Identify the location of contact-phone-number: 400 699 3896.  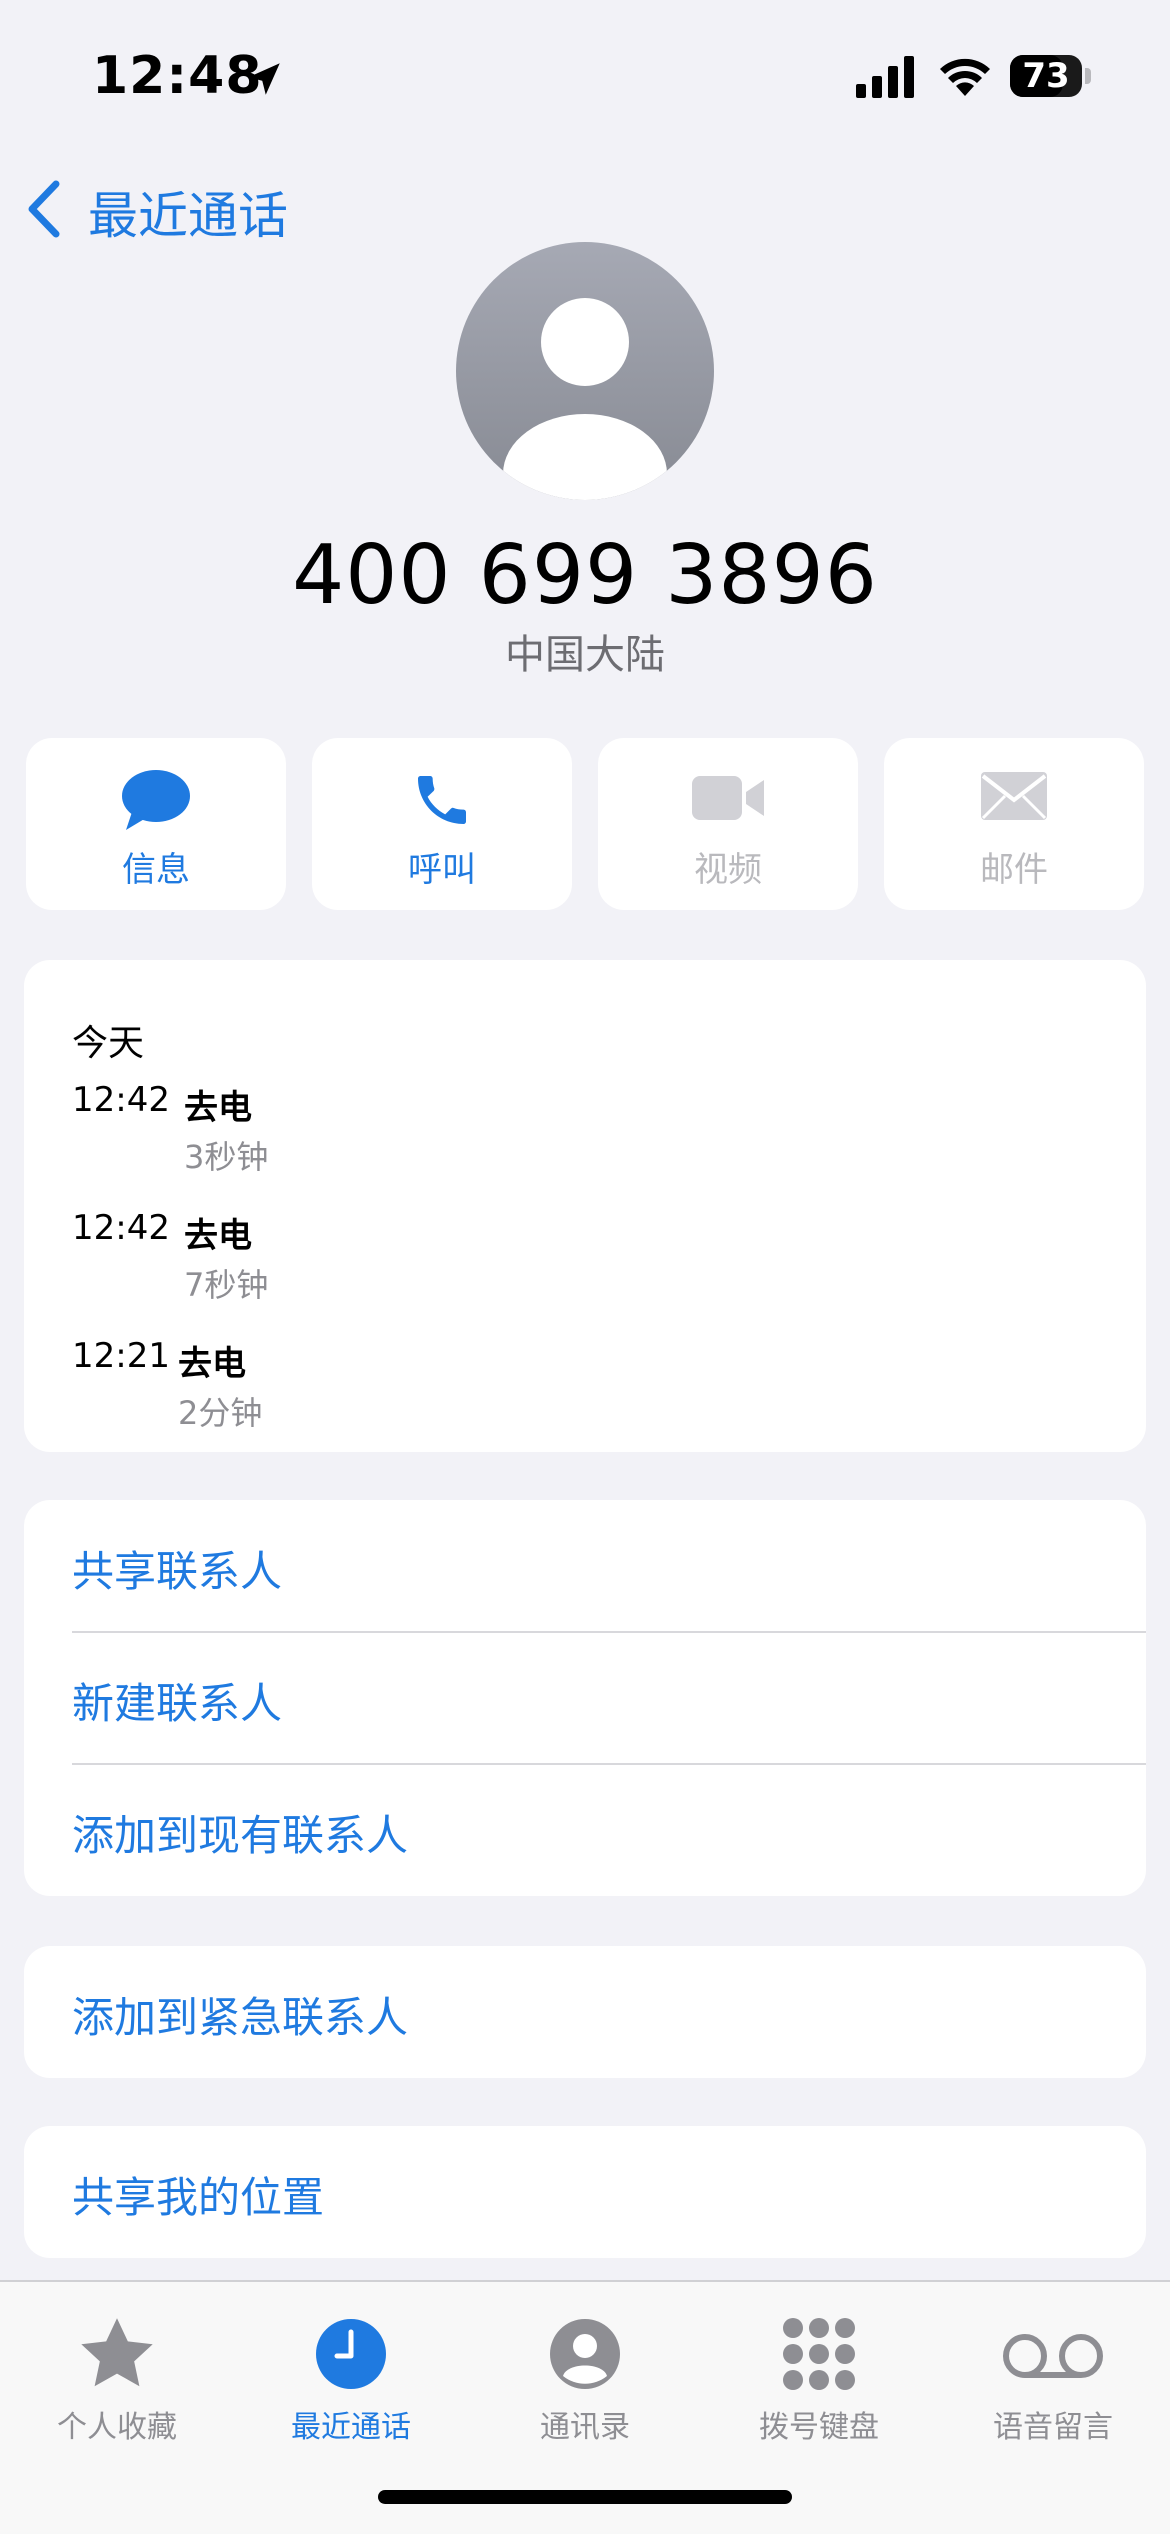
(585, 575).